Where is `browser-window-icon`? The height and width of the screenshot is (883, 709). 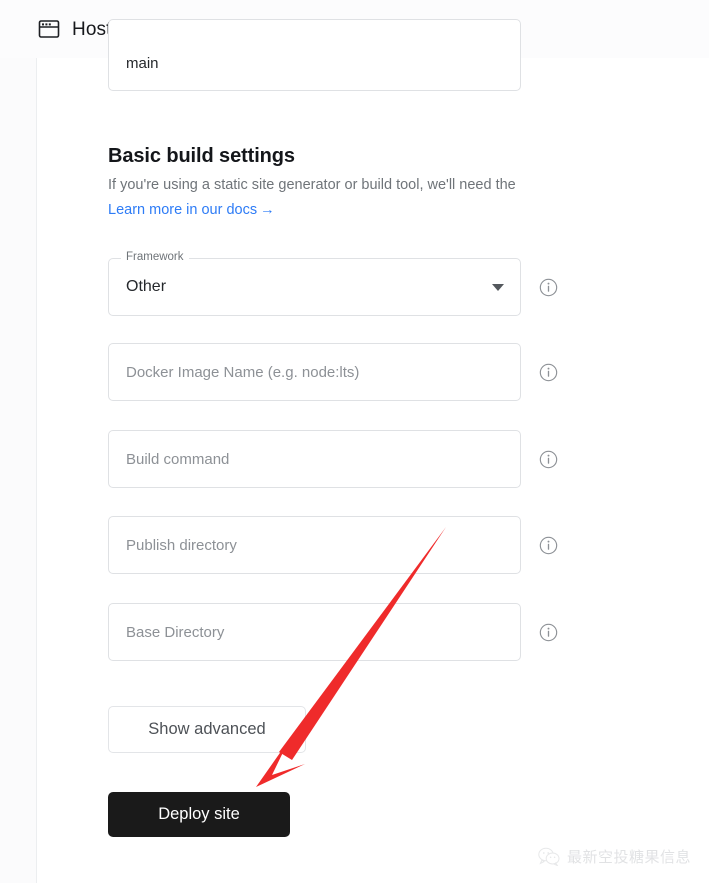
browser-window-icon is located at coordinates (49, 29).